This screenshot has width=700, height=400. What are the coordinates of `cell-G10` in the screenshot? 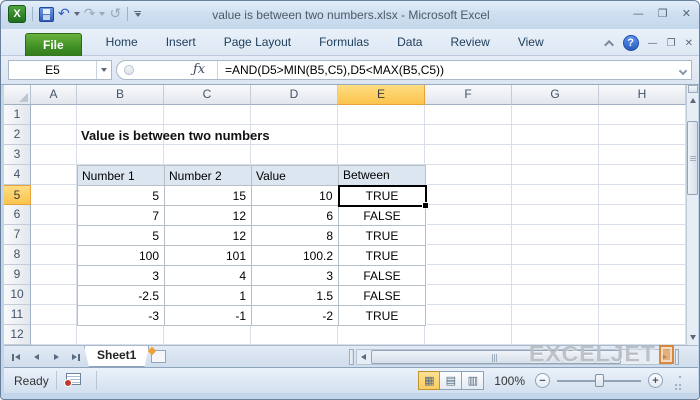 It's located at (555, 295).